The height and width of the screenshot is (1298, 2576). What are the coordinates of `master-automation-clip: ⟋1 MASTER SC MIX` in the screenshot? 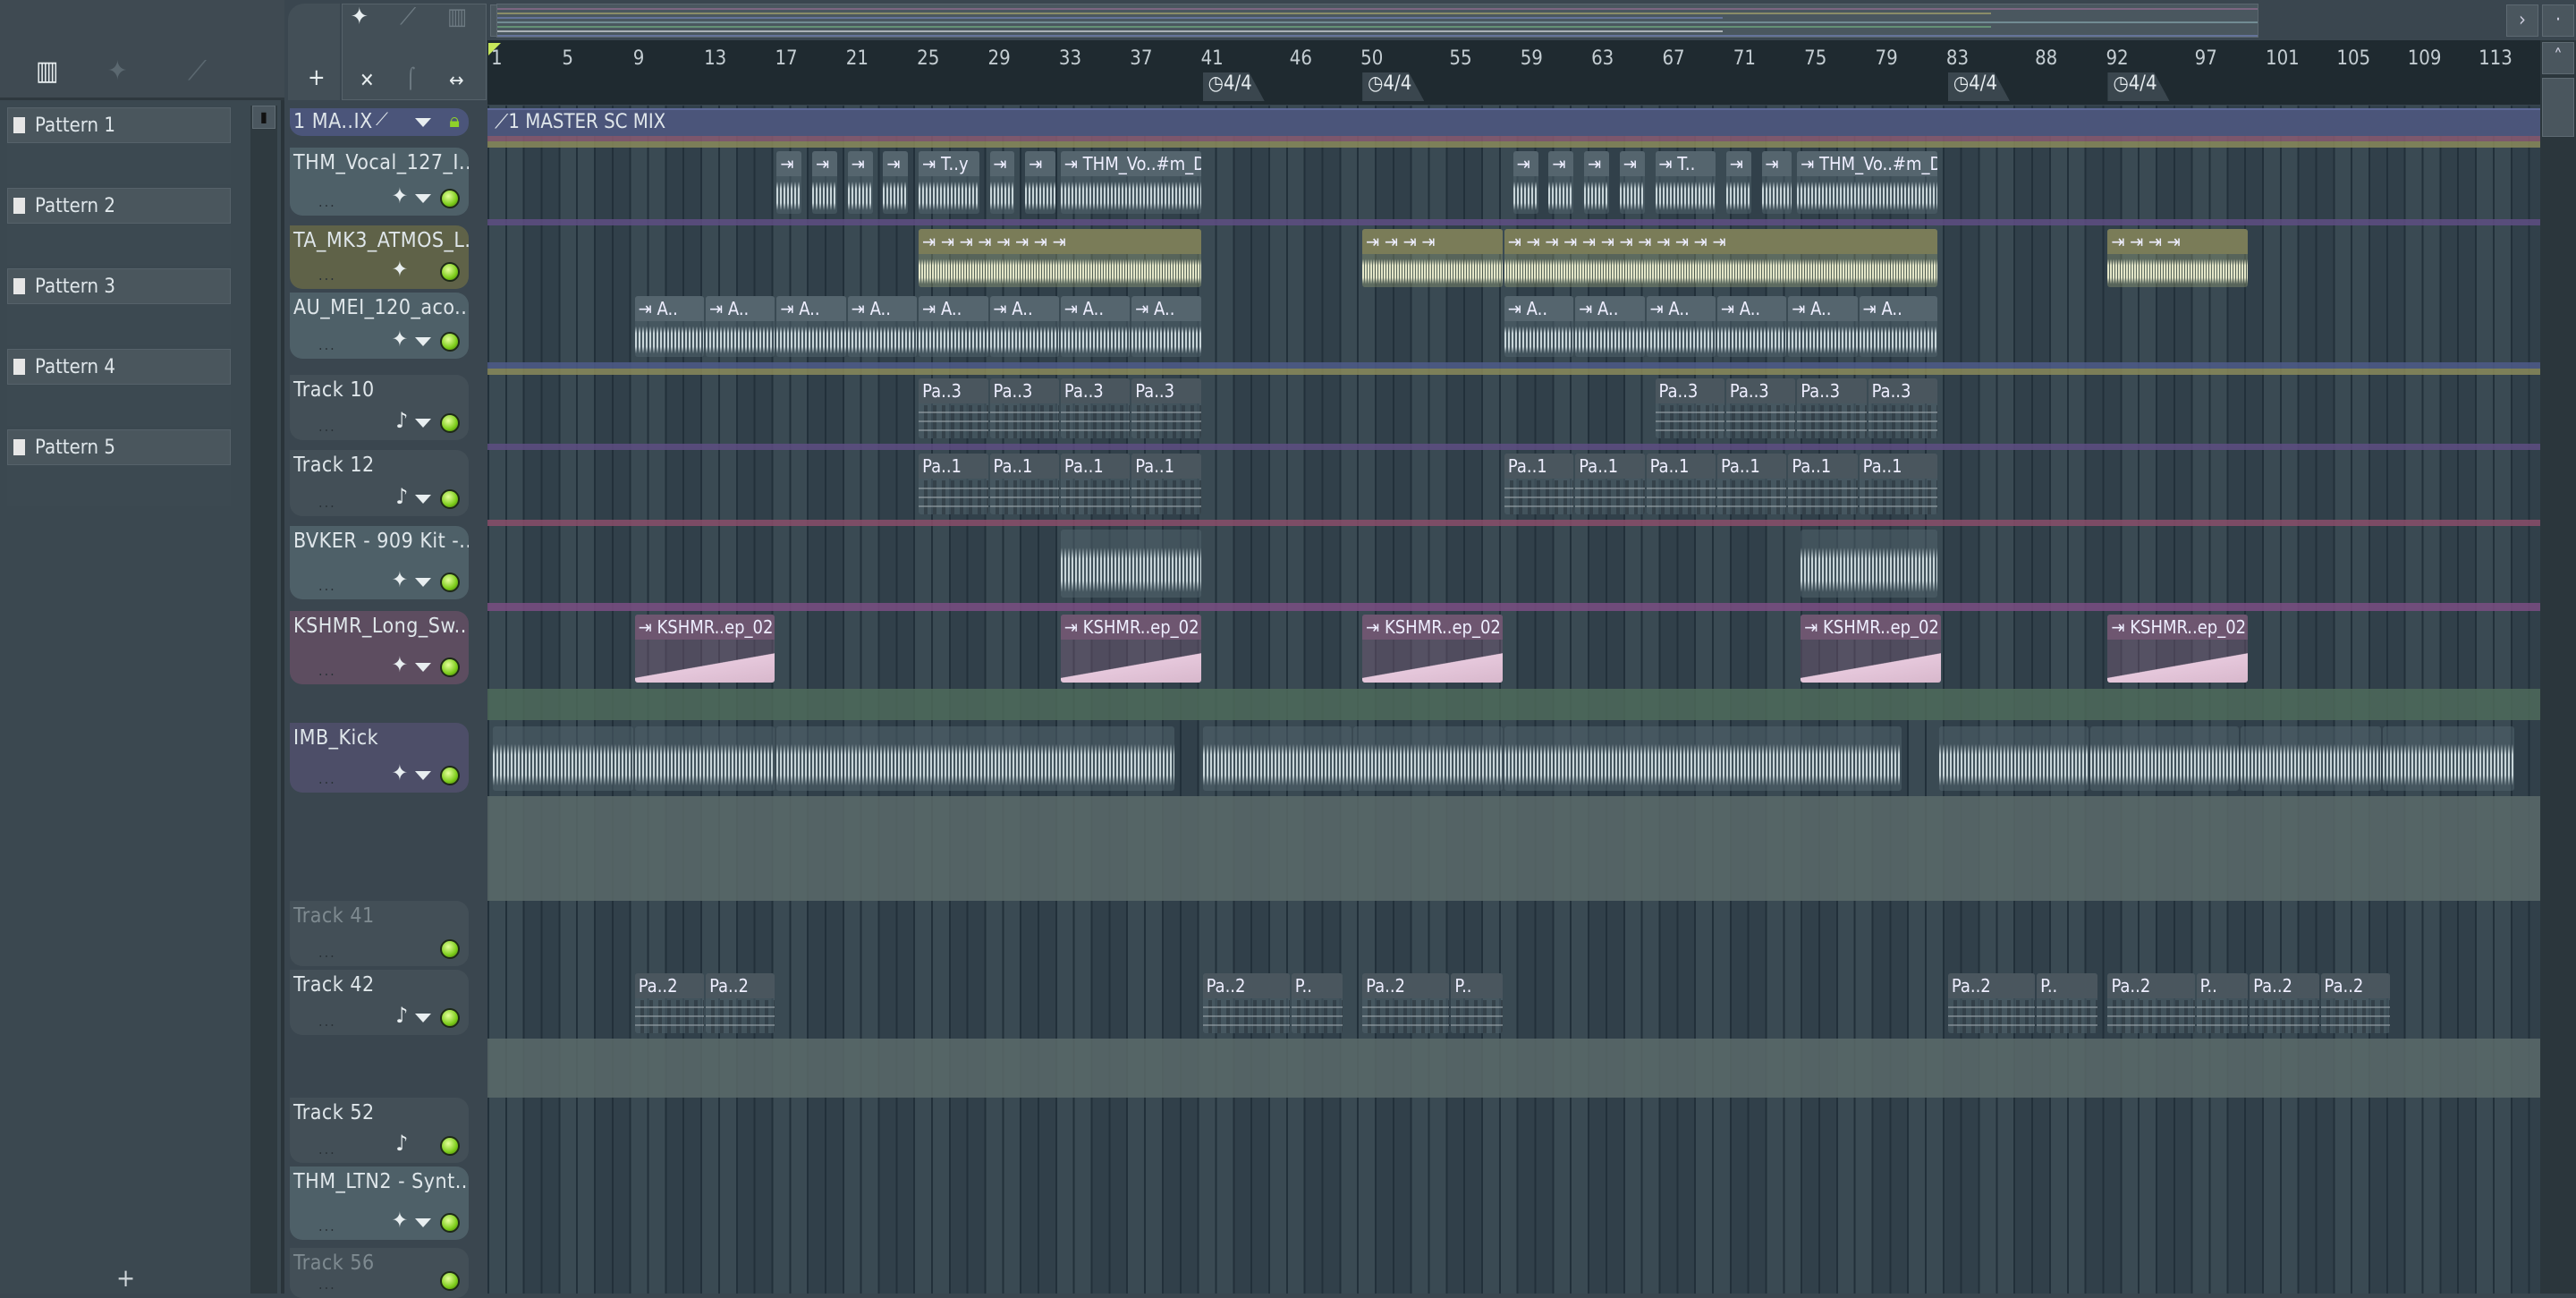 It's located at (1513, 122).